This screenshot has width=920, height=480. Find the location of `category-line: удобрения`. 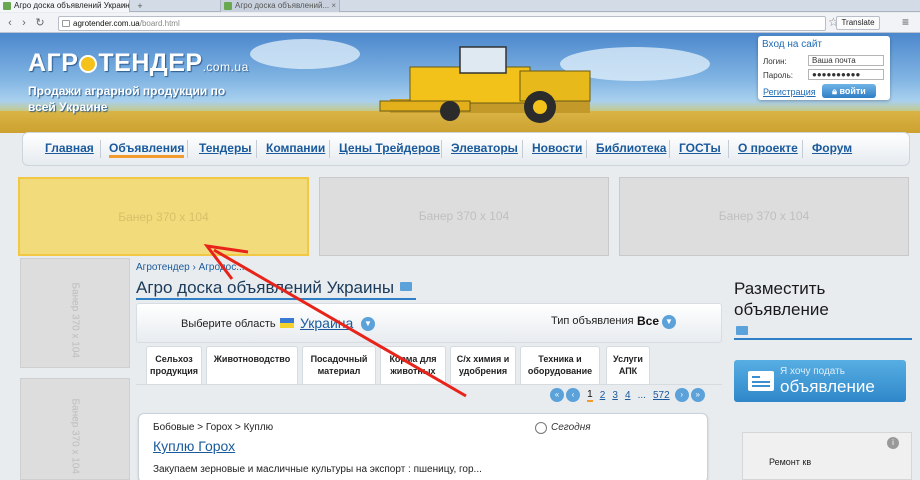

category-line: удобрения is located at coordinates (483, 371).